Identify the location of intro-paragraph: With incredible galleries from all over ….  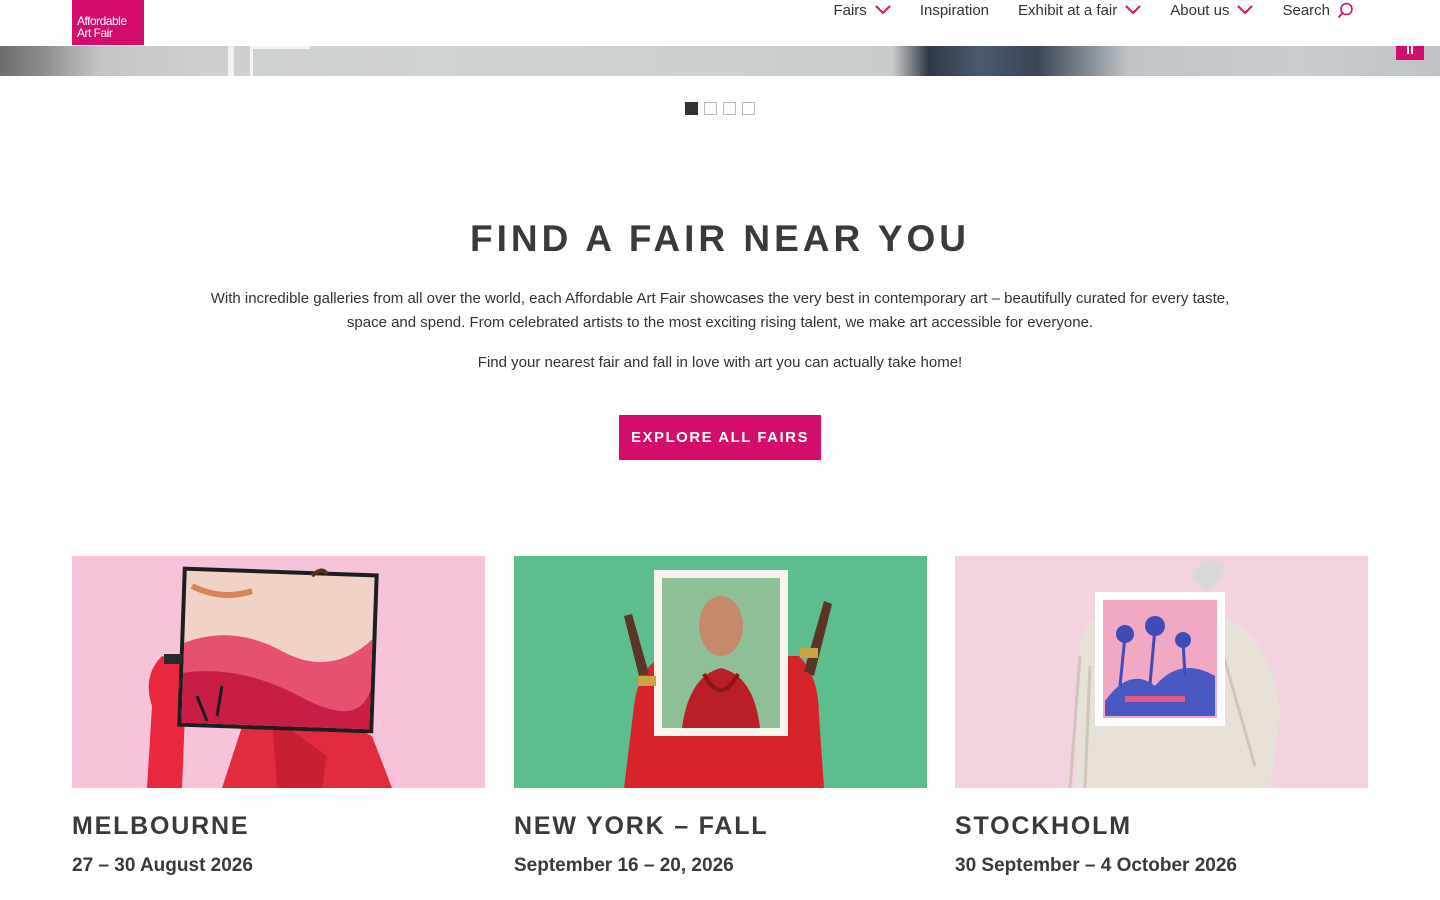
(720, 310).